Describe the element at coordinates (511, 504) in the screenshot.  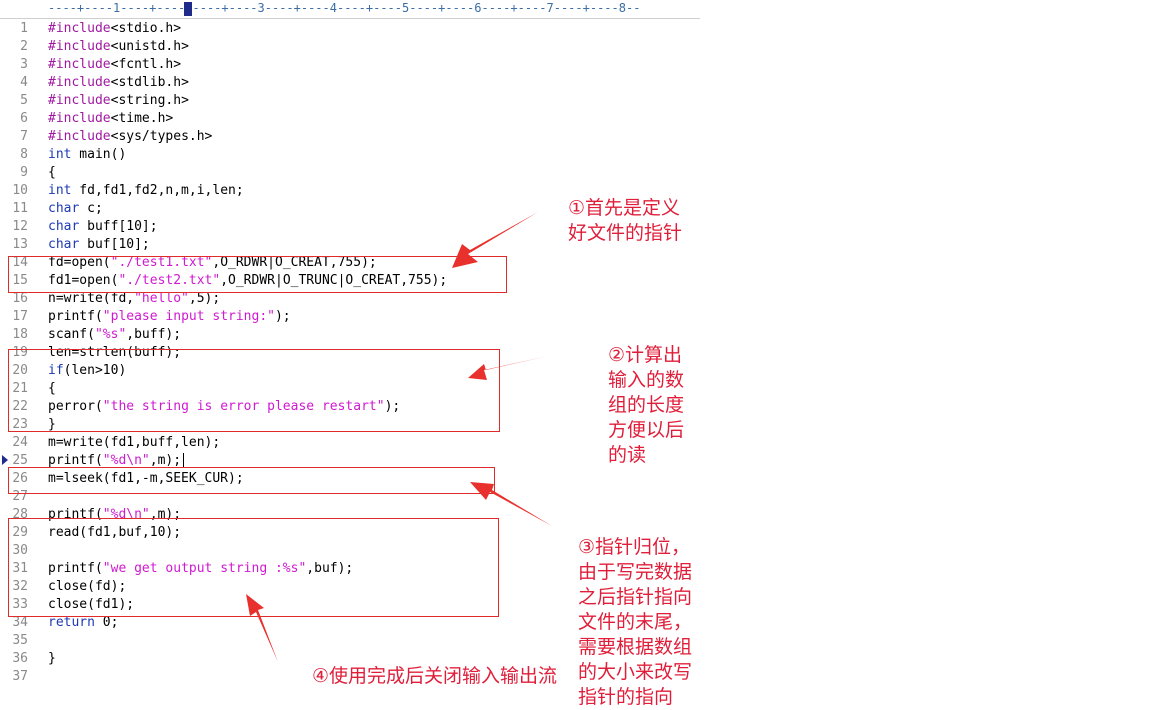
I see `arrow-3-icon` at that location.